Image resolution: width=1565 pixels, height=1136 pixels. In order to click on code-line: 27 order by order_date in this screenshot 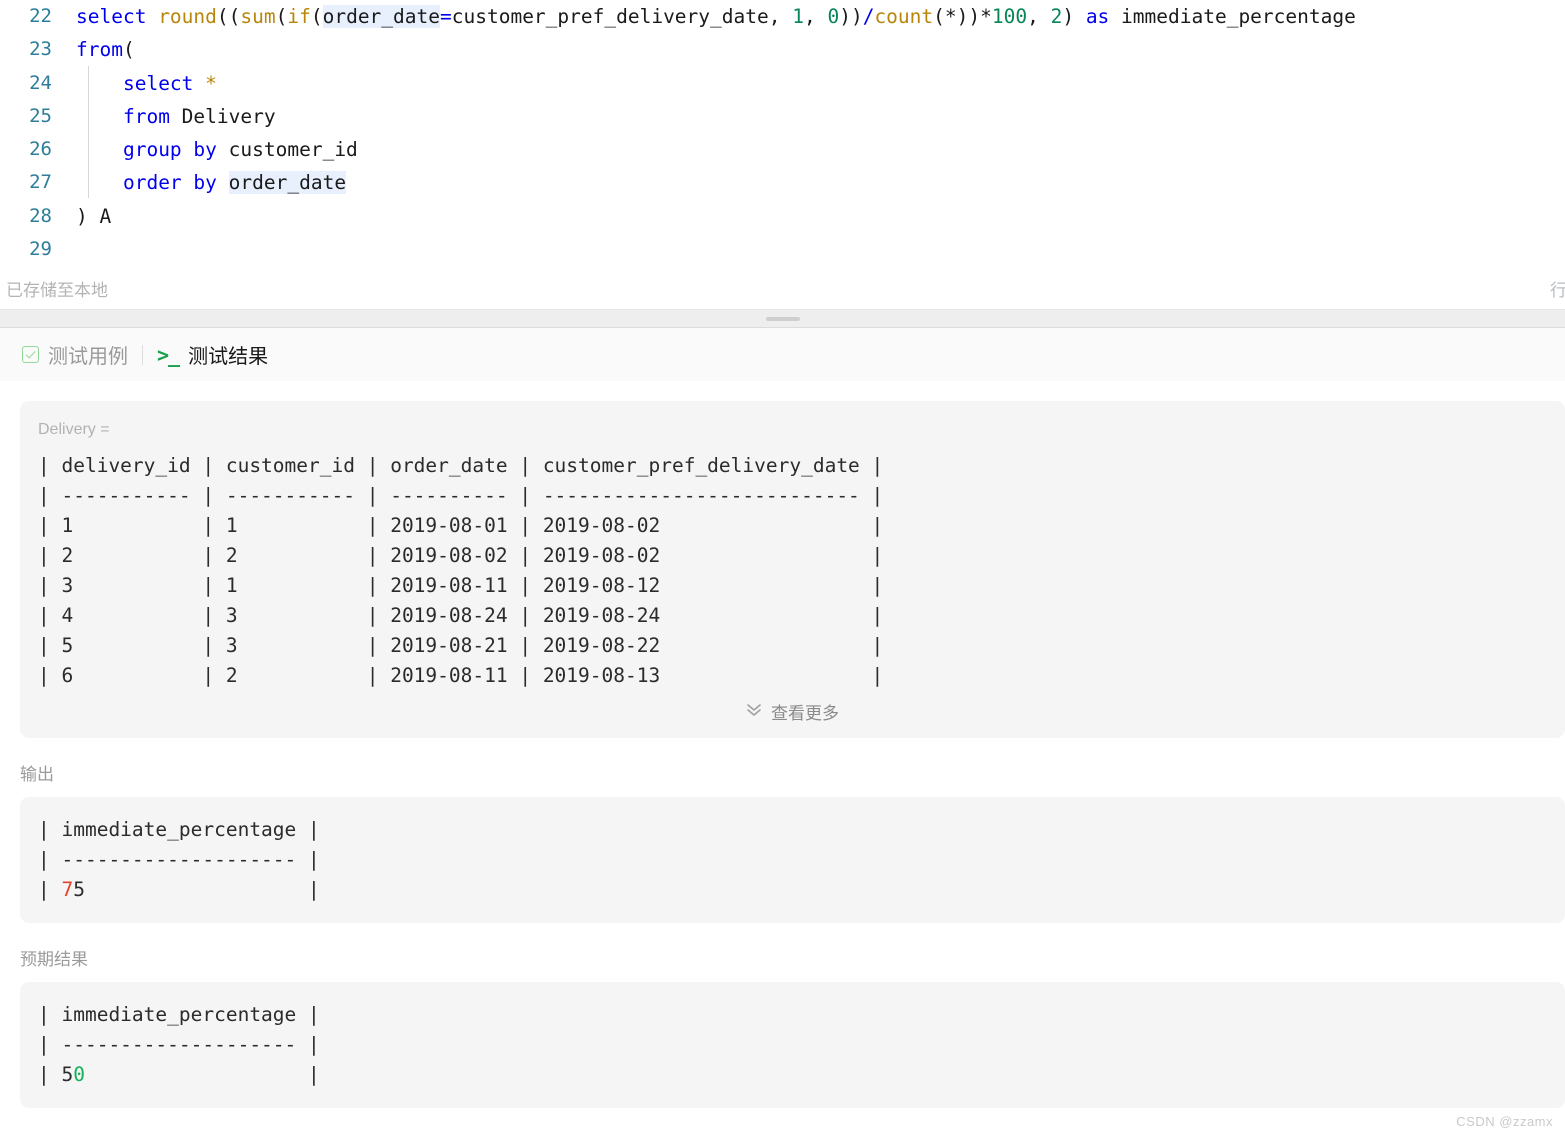, I will do `click(782, 182)`.